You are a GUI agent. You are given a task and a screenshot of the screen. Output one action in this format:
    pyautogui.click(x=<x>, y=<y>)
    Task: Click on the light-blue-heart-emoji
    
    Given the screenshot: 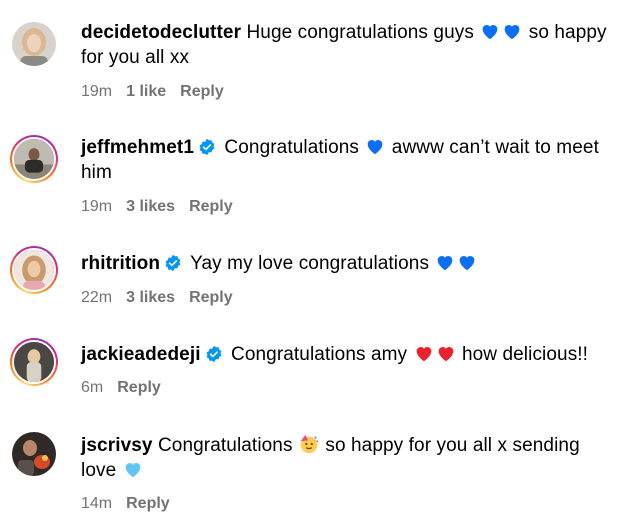 What is the action you would take?
    pyautogui.click(x=133, y=469)
    